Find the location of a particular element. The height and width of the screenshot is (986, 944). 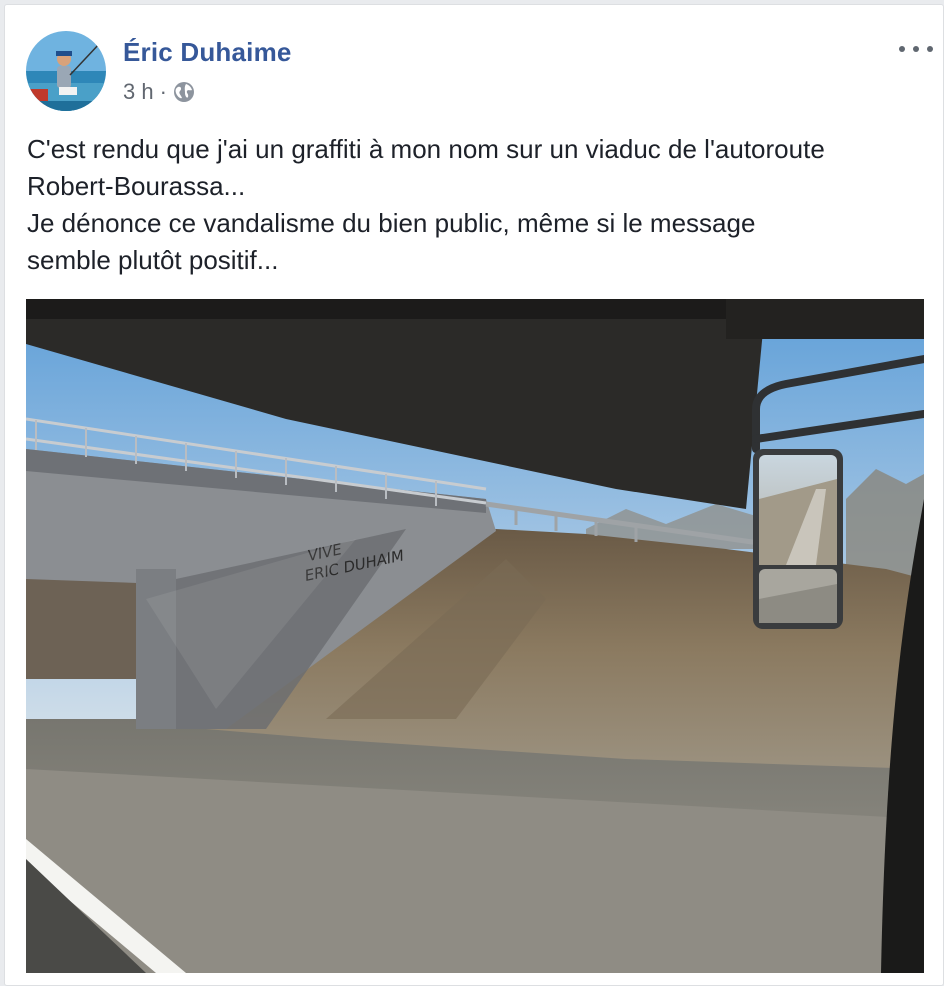

post-timestamp: 3 h is located at coordinates (138, 92).